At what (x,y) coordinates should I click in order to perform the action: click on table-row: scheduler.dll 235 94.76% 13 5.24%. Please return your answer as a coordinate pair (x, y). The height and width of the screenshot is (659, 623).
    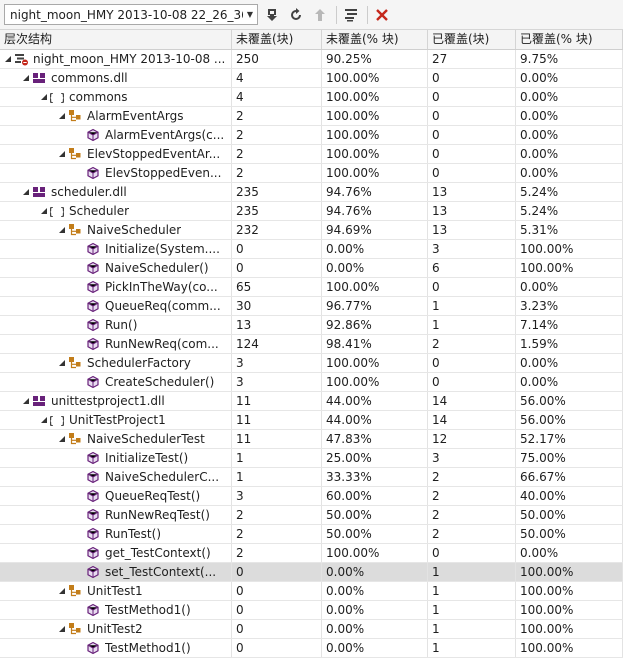
    Looking at the image, I should click on (311, 192).